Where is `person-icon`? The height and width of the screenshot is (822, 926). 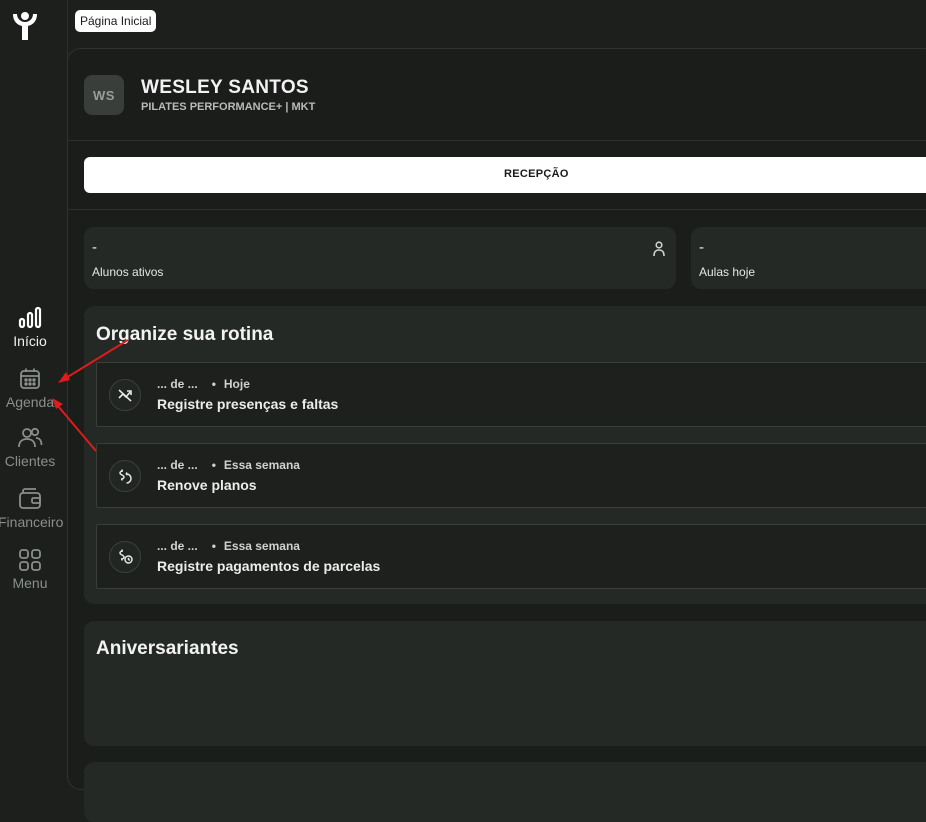 person-icon is located at coordinates (659, 249).